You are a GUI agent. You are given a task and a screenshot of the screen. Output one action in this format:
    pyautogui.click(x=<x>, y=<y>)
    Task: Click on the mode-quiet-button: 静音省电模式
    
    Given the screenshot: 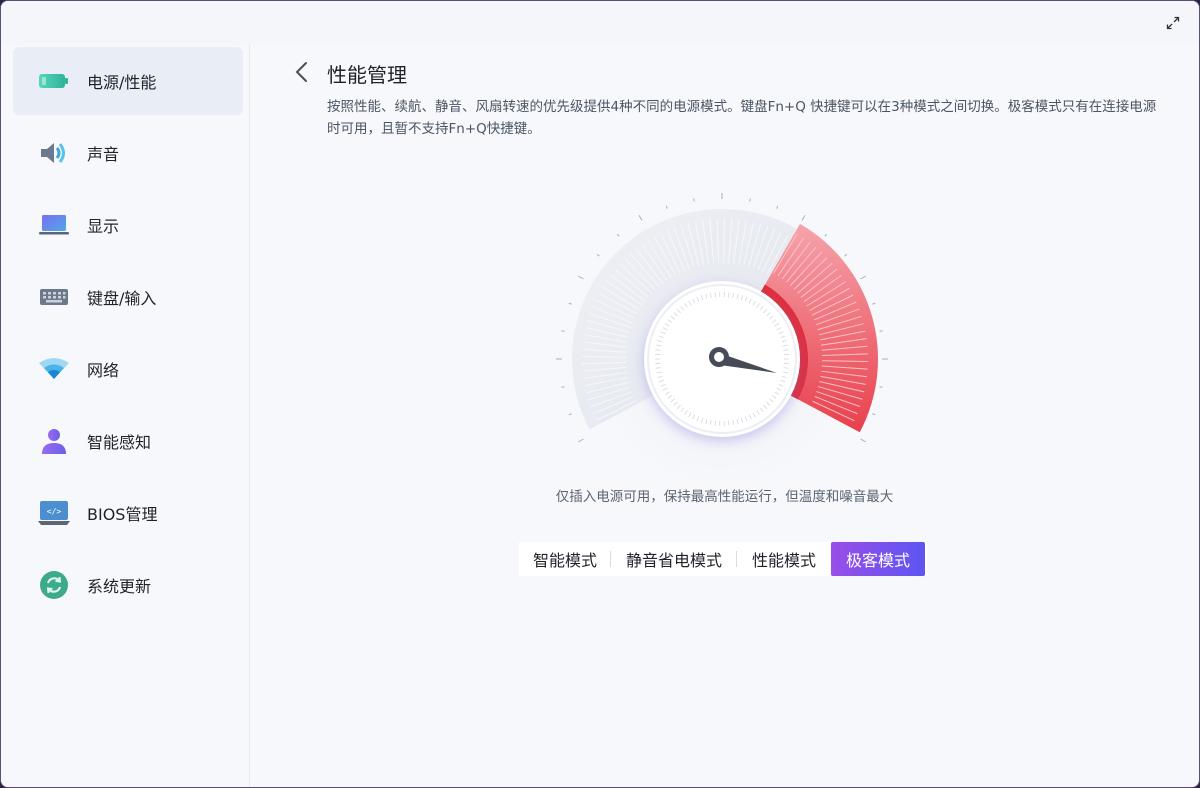 What is the action you would take?
    pyautogui.click(x=674, y=559)
    